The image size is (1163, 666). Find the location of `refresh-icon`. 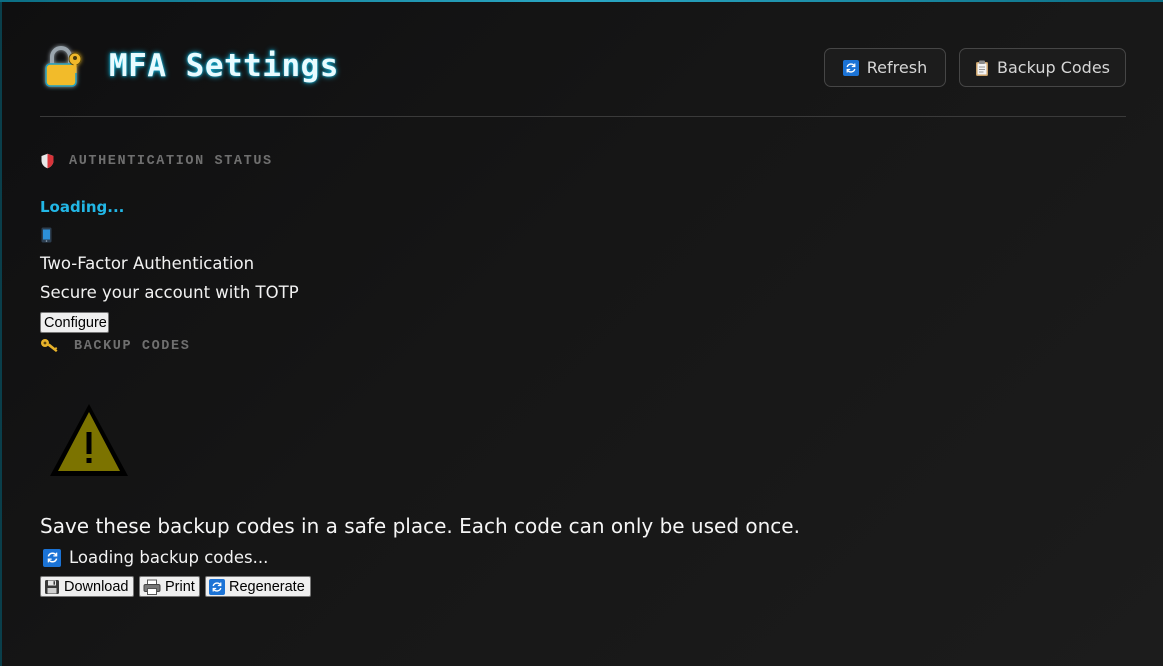

refresh-icon is located at coordinates (850, 67).